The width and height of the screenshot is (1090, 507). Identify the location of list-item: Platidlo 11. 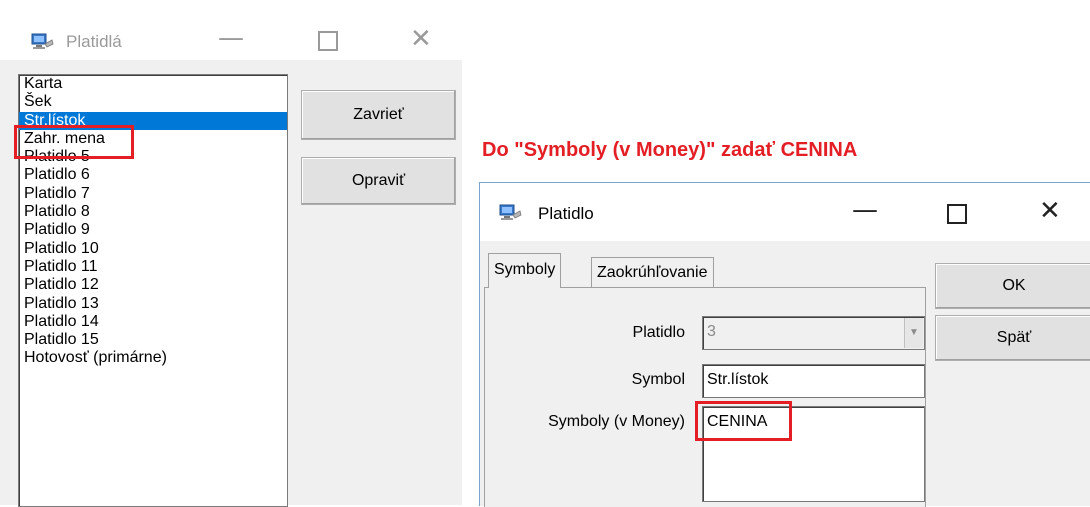
(153, 267).